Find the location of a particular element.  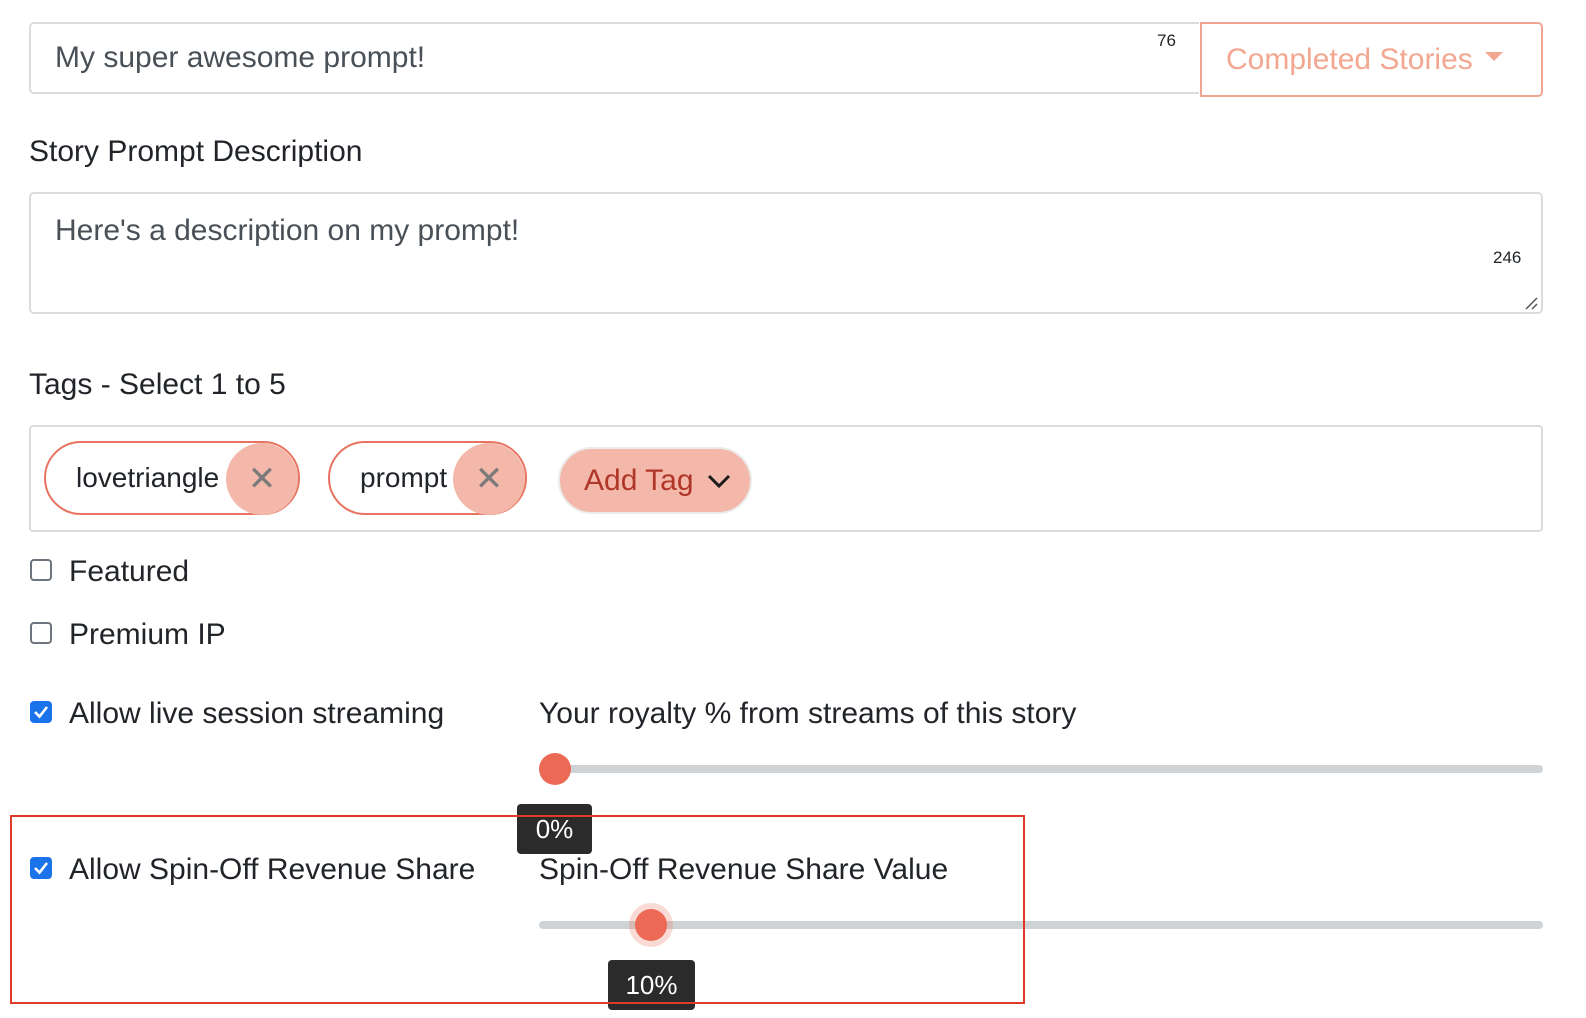

description-label: Story Prompt Description is located at coordinates (196, 151).